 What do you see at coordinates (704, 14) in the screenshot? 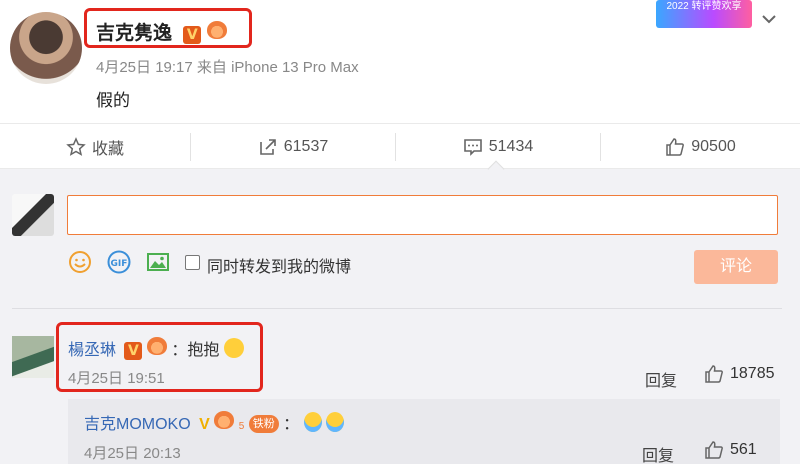
I see `promo-banner: 2022 转评赞欢享` at bounding box center [704, 14].